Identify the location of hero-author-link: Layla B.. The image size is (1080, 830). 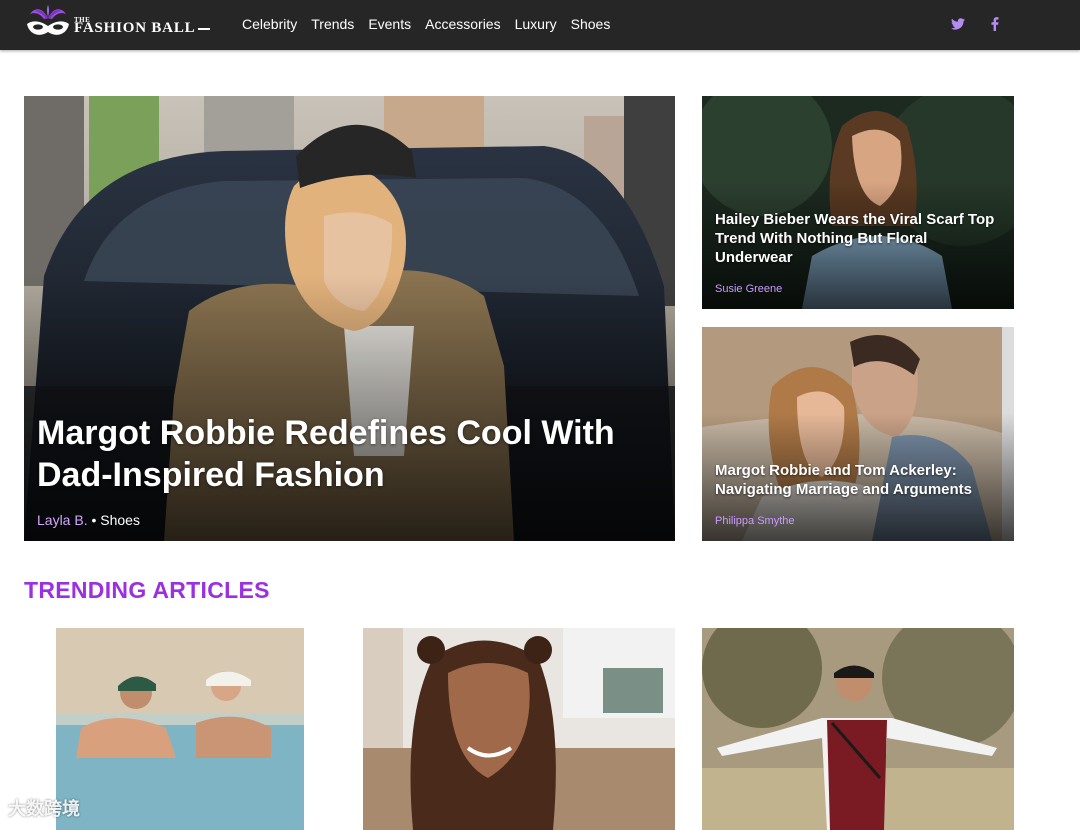
(62, 520).